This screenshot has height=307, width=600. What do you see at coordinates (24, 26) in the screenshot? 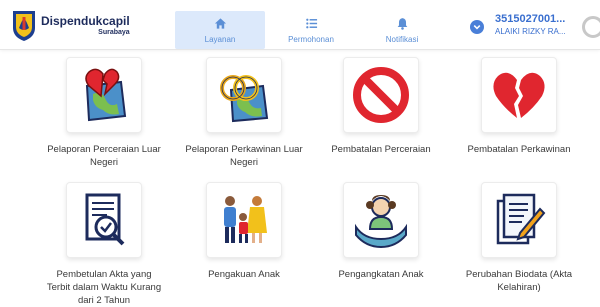
I see `surabaya-shield-logo` at bounding box center [24, 26].